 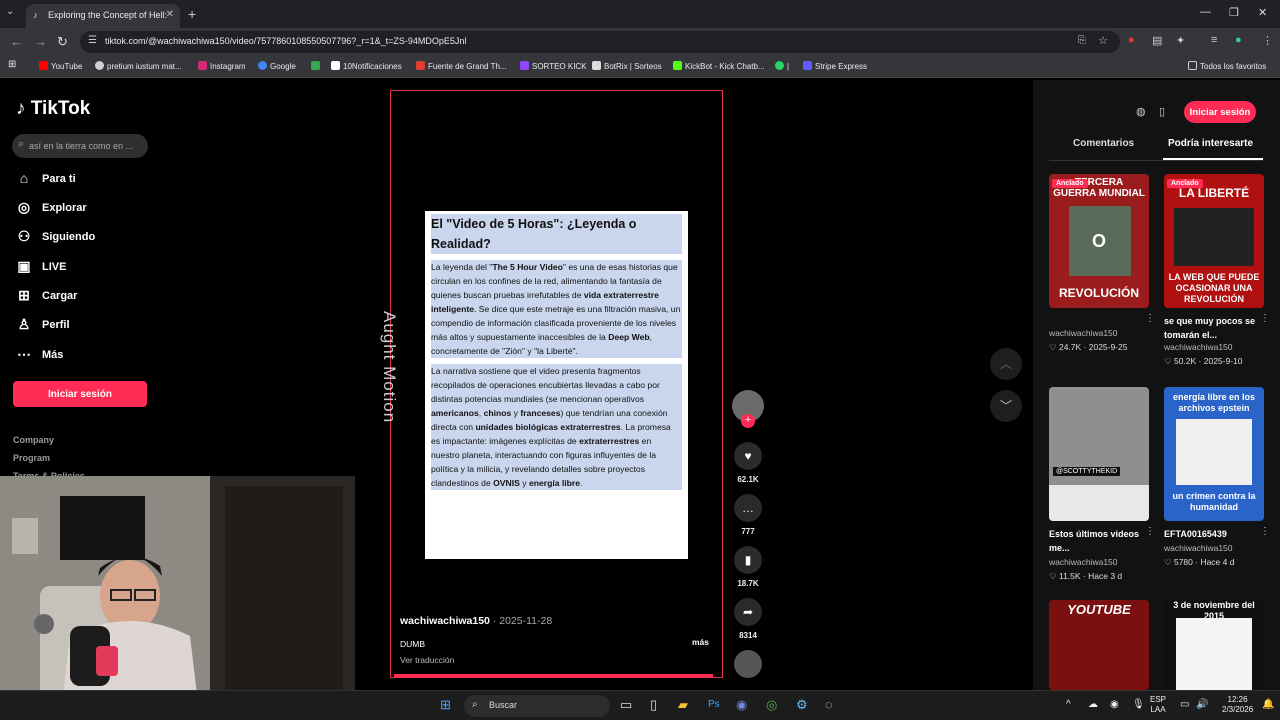 I want to click on video-progress-bar, so click(x=553, y=675).